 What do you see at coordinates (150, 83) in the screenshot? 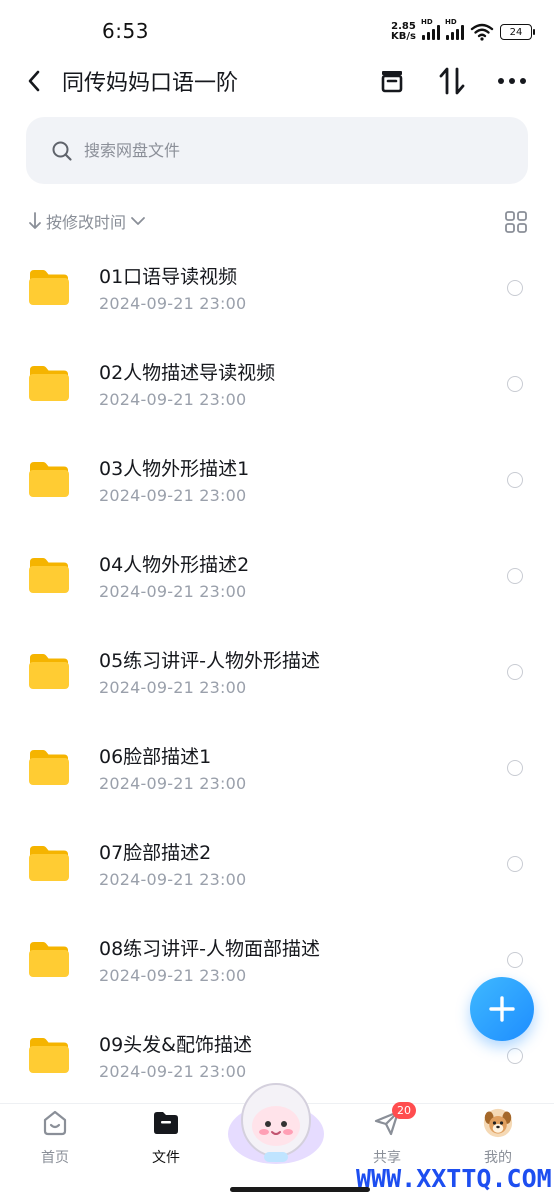
I see `page-title: 同传妈妈口语一阶` at bounding box center [150, 83].